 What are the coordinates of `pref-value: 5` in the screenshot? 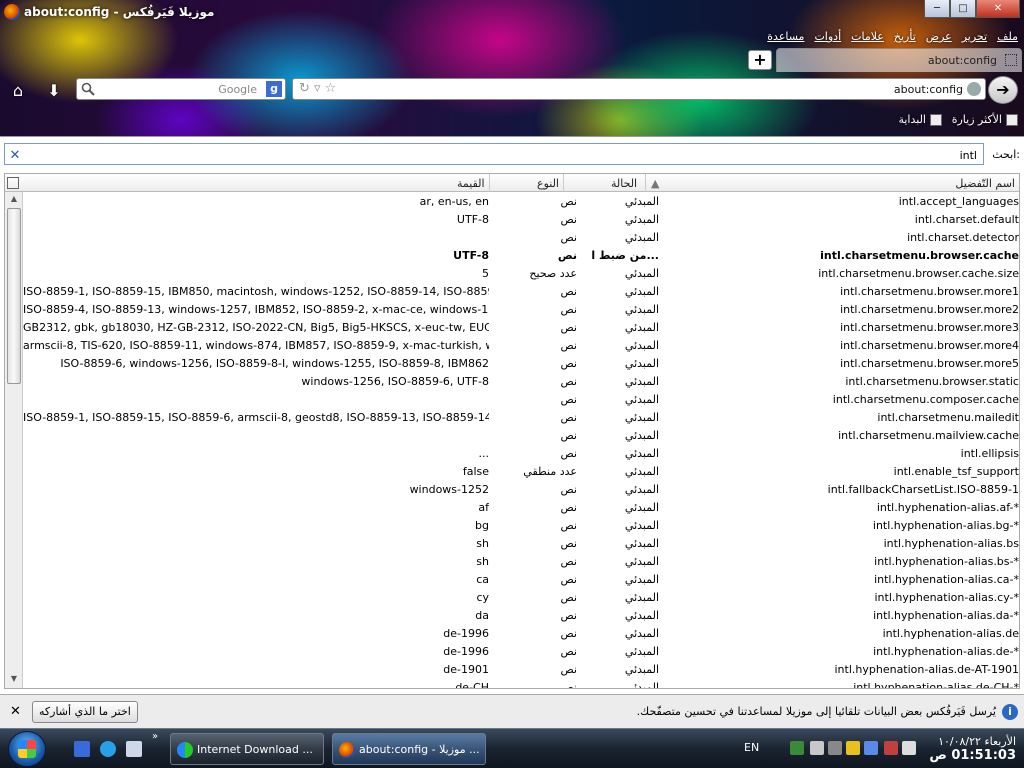 It's located at (485, 273).